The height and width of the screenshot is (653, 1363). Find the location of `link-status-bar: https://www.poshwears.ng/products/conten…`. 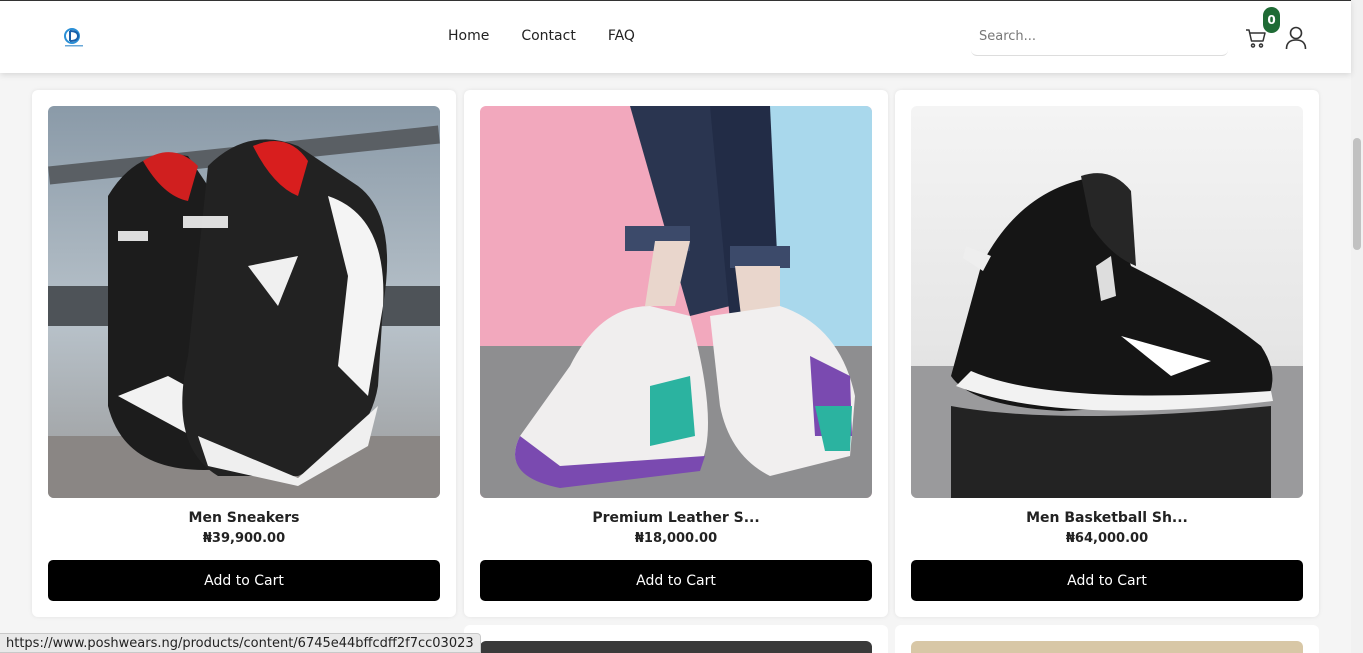

link-status-bar: https://www.poshwears.ng/products/conten… is located at coordinates (240, 643).